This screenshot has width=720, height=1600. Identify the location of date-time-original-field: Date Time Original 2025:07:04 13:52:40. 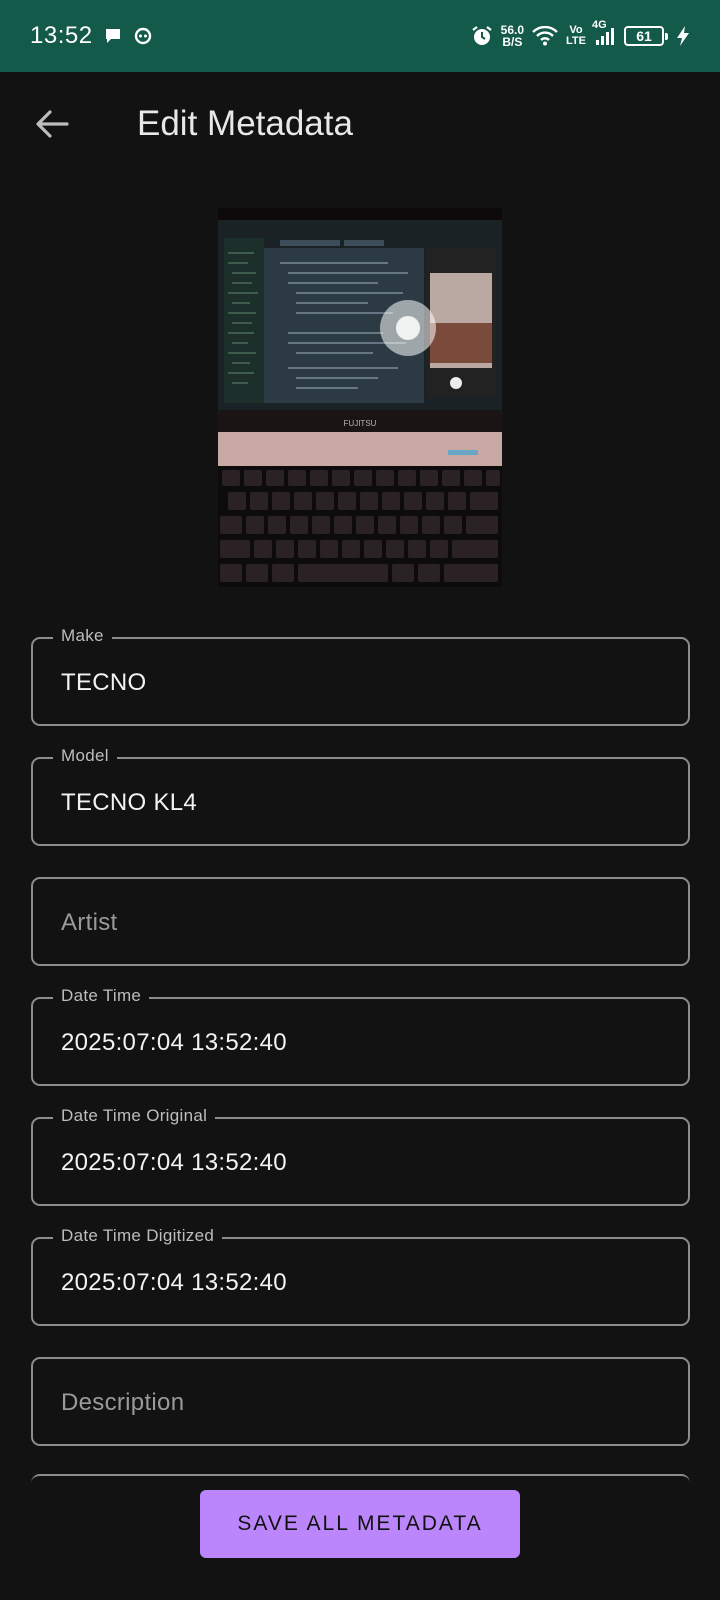
(360, 1156).